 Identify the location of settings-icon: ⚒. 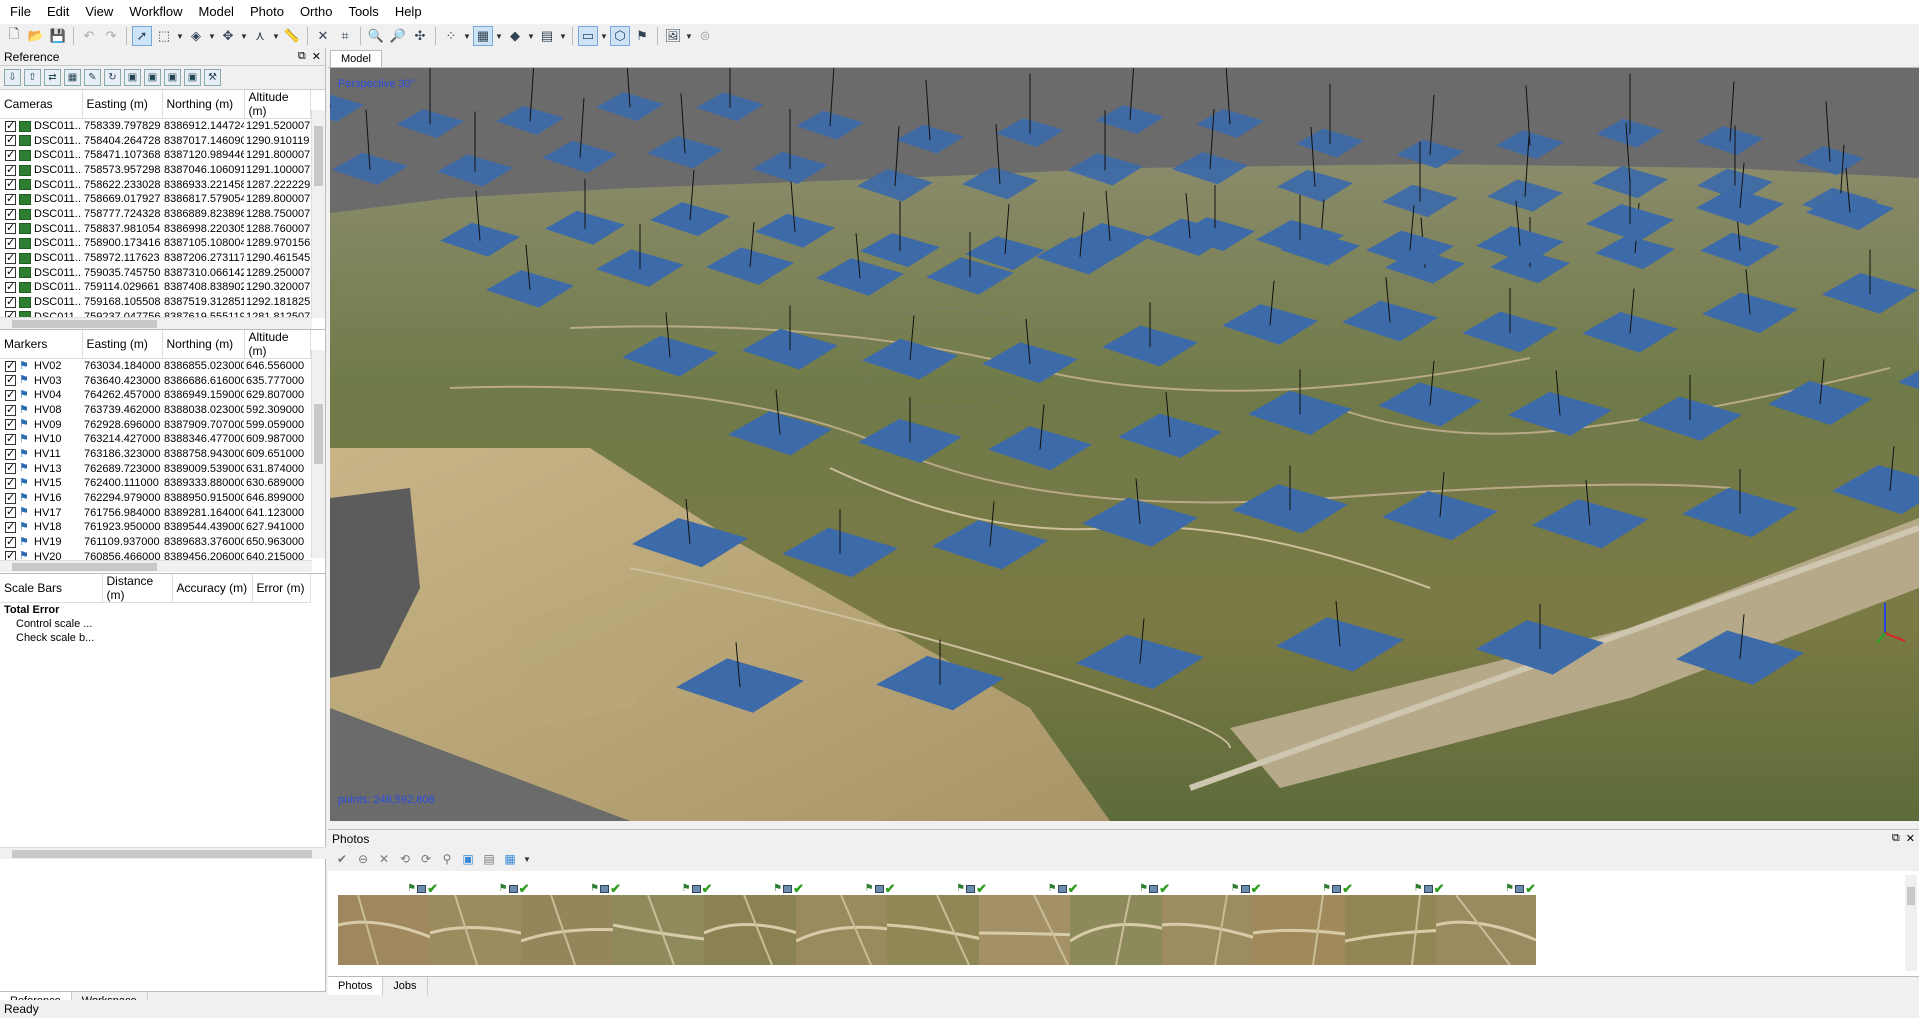
(212, 77).